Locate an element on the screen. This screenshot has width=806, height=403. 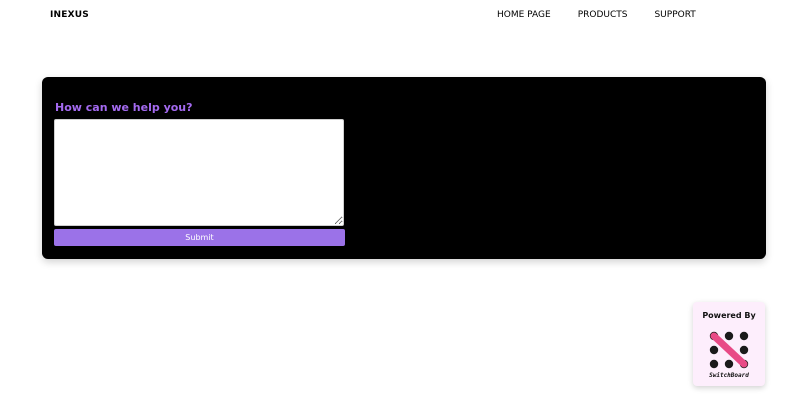
help-message-textarea is located at coordinates (199, 172).